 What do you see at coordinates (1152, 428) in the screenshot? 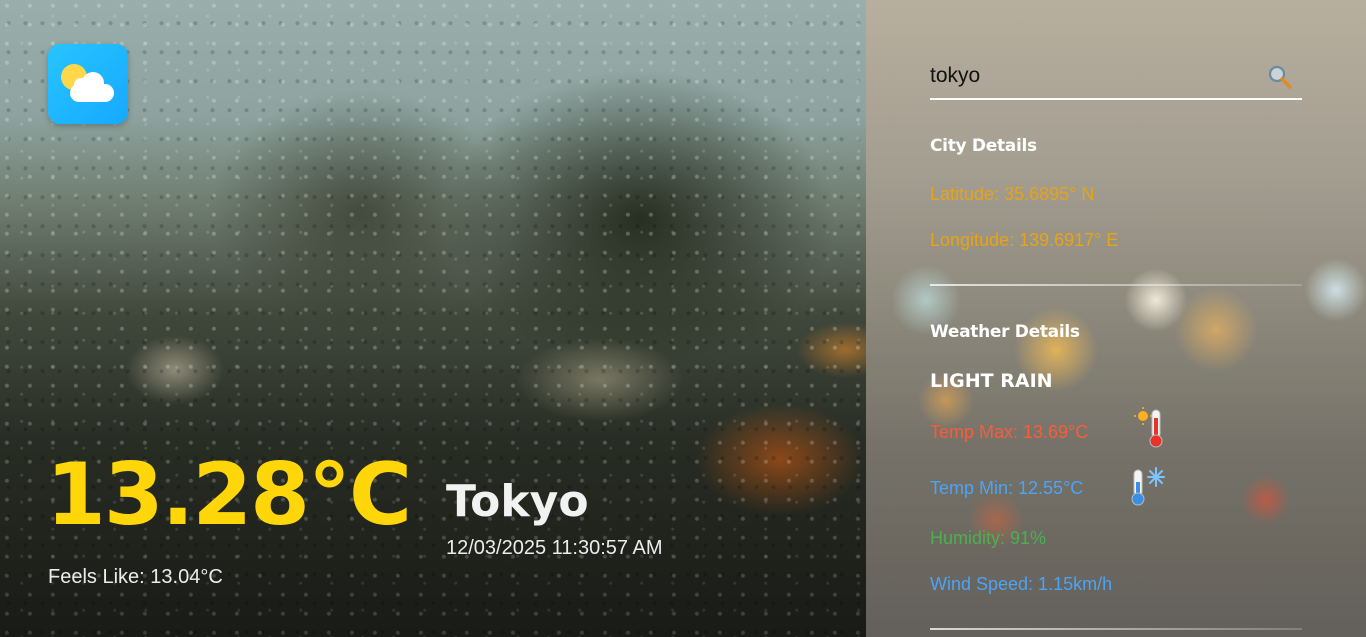
I see `hot-thermometer-icon` at bounding box center [1152, 428].